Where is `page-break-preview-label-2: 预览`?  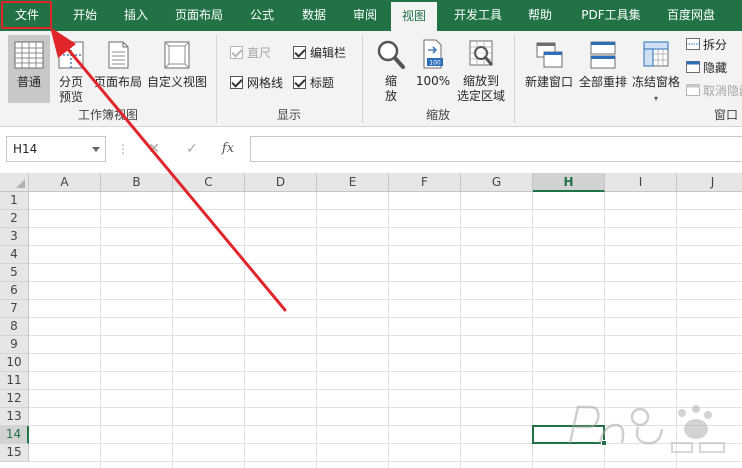
page-break-preview-label-2: 预览 is located at coordinates (70, 97).